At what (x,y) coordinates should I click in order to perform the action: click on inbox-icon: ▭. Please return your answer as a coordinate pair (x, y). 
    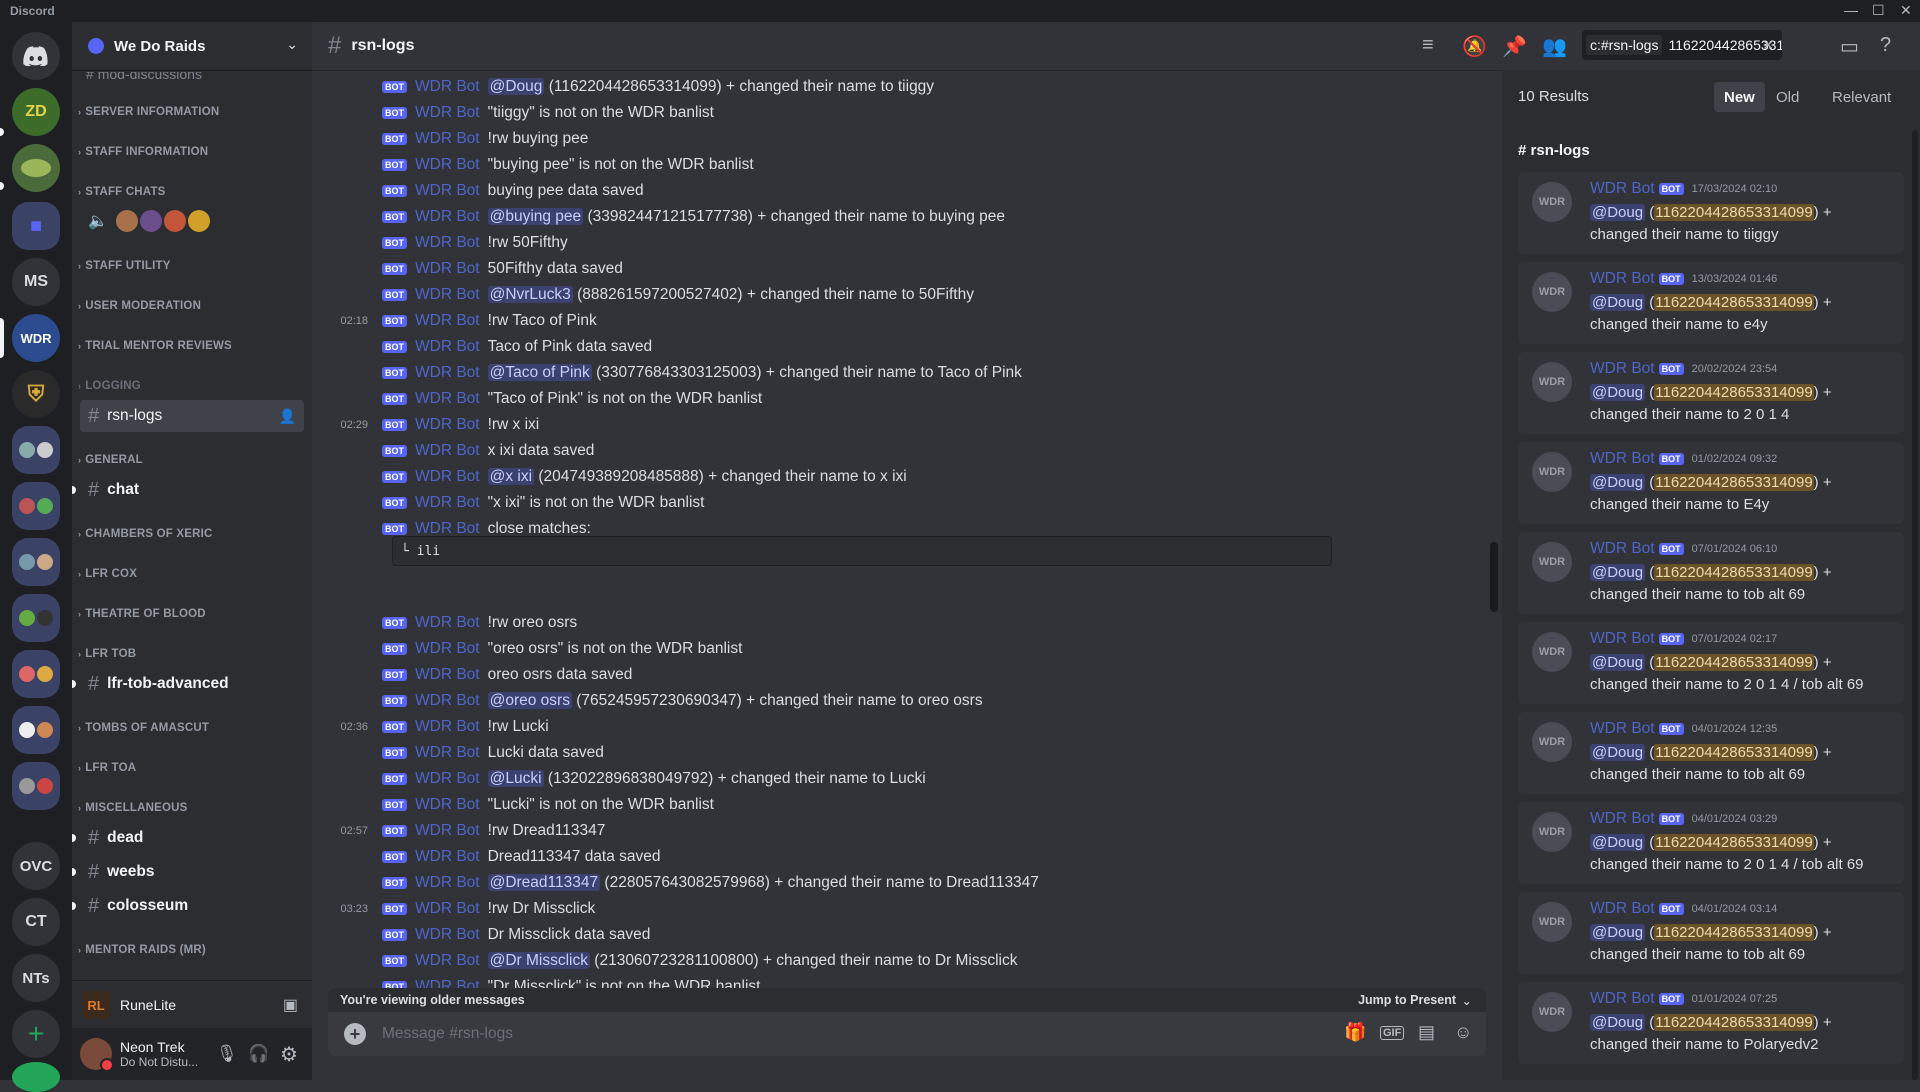
    Looking at the image, I should click on (1849, 46).